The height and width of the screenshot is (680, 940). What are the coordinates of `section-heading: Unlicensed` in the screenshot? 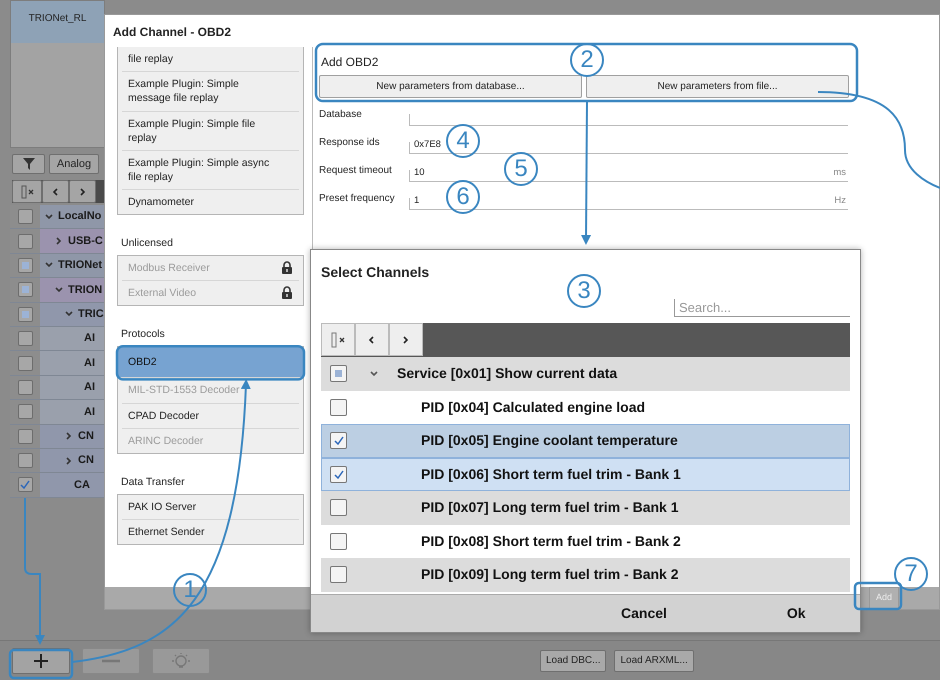 It's located at (147, 244).